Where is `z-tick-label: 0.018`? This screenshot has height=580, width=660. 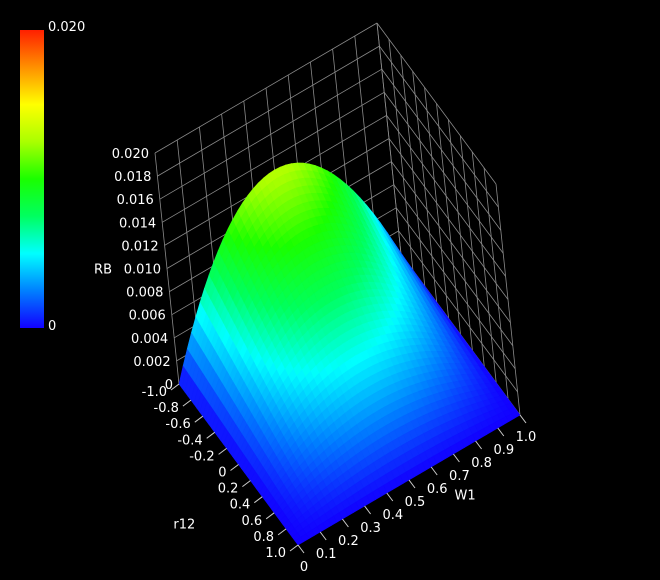 z-tick-label: 0.018 is located at coordinates (132, 177).